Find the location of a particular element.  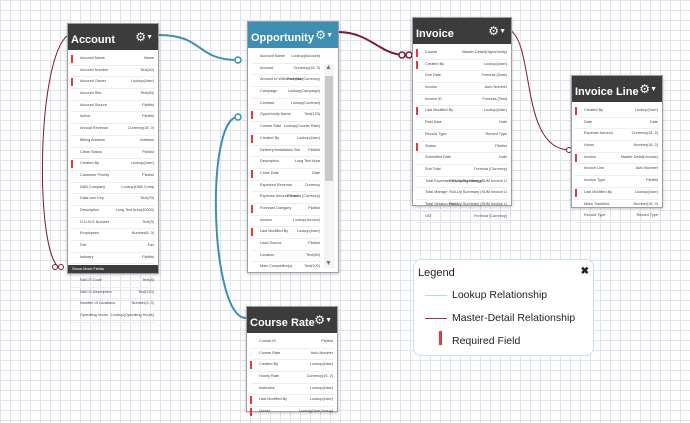

legend-title: Legend is located at coordinates (436, 273).